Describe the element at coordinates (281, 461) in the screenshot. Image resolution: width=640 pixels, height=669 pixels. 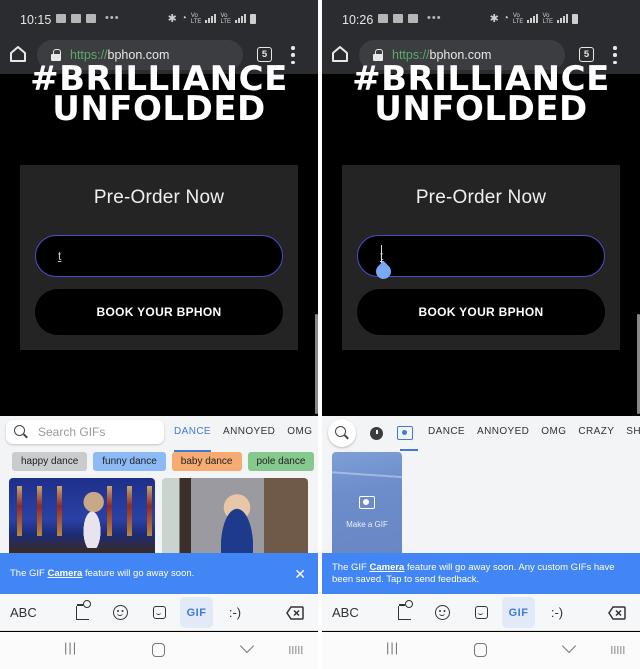
I see `chip-pole-dance: pole dance` at that location.